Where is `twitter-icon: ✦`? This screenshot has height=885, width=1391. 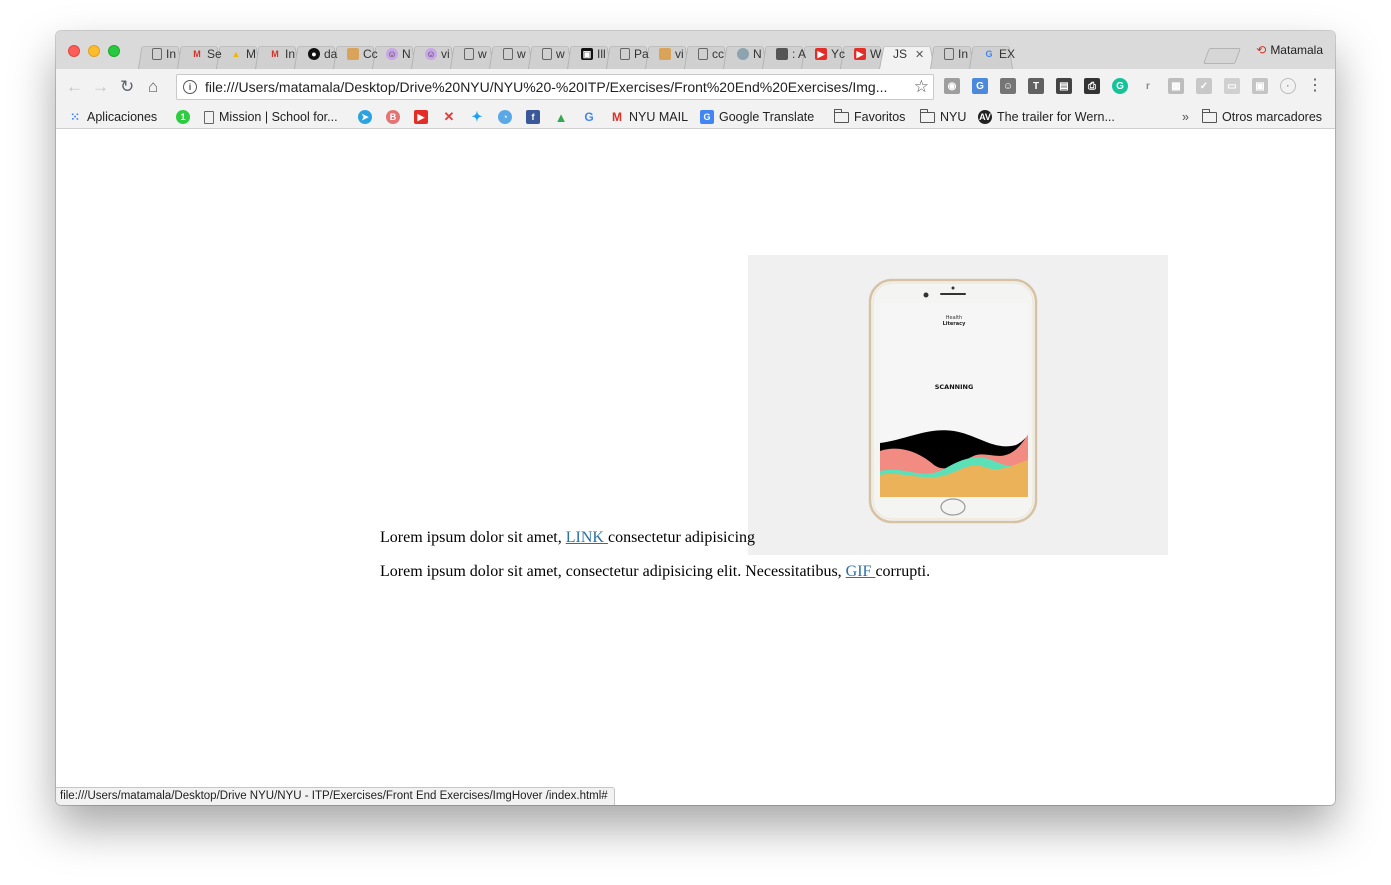
twitter-icon: ✦ is located at coordinates (477, 116).